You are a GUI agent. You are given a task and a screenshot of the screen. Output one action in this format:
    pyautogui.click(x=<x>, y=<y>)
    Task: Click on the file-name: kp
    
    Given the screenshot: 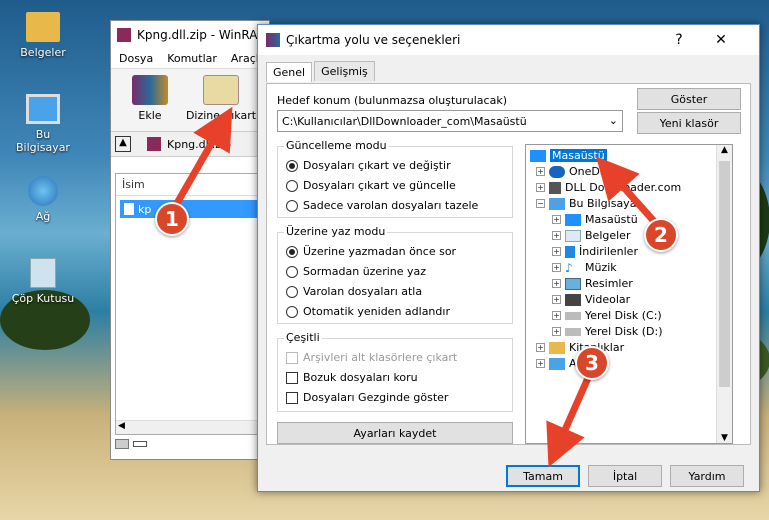 What is the action you would take?
    pyautogui.click(x=145, y=209)
    